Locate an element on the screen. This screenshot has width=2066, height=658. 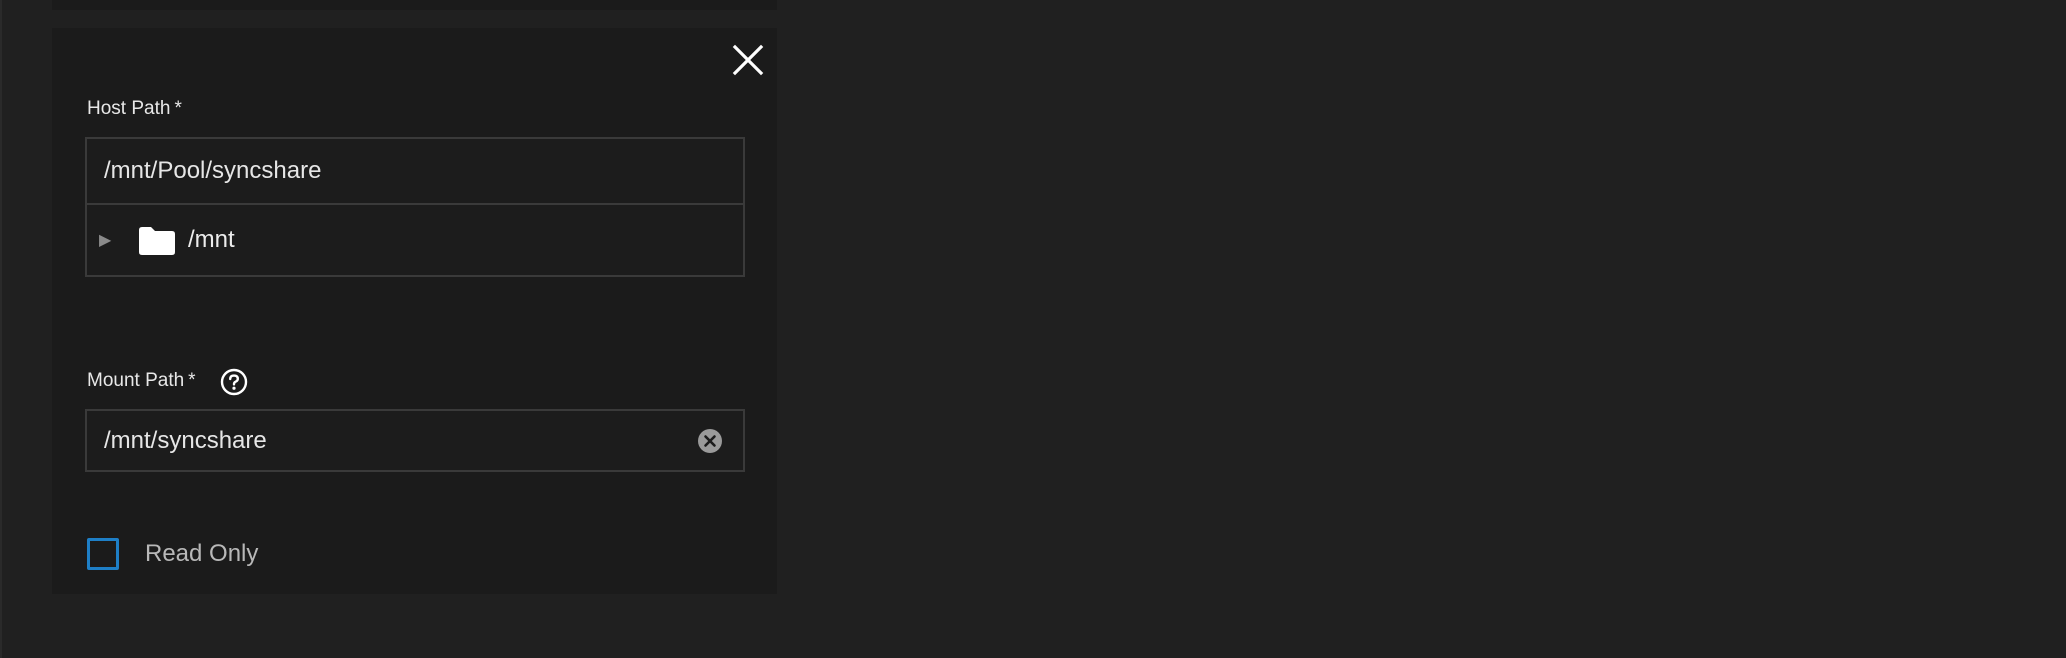
host-path-tree: ▶ /mnt is located at coordinates (415, 241).